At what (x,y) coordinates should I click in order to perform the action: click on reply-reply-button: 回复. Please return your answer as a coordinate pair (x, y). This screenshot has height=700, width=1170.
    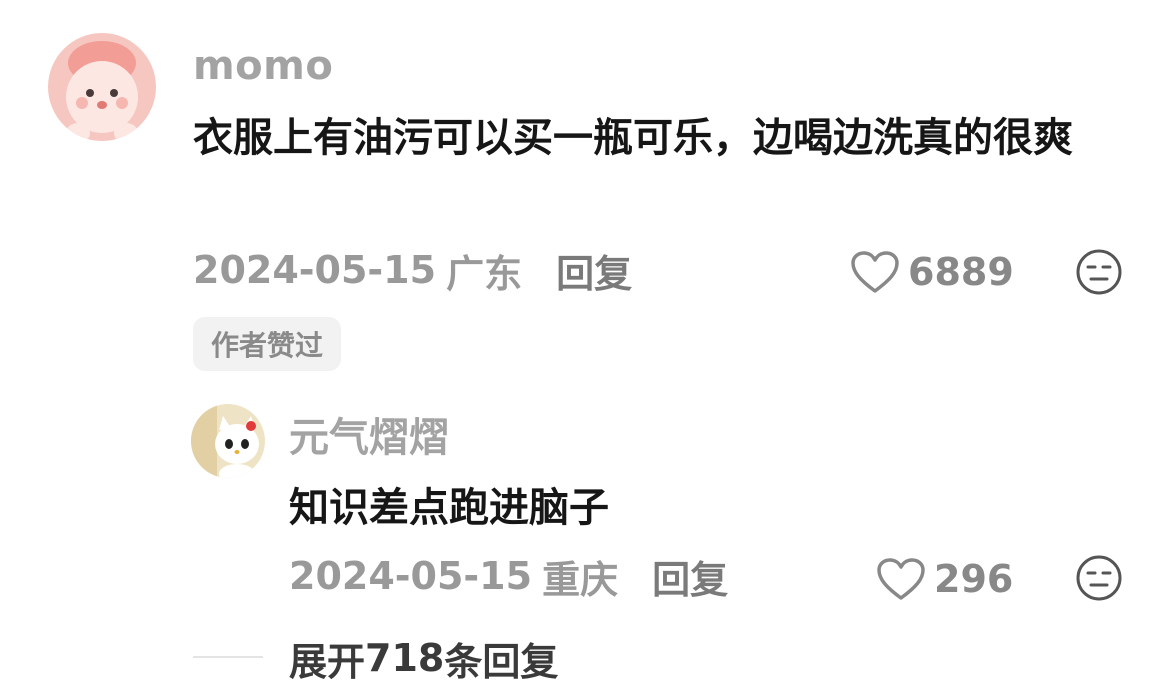
    Looking at the image, I should click on (690, 576).